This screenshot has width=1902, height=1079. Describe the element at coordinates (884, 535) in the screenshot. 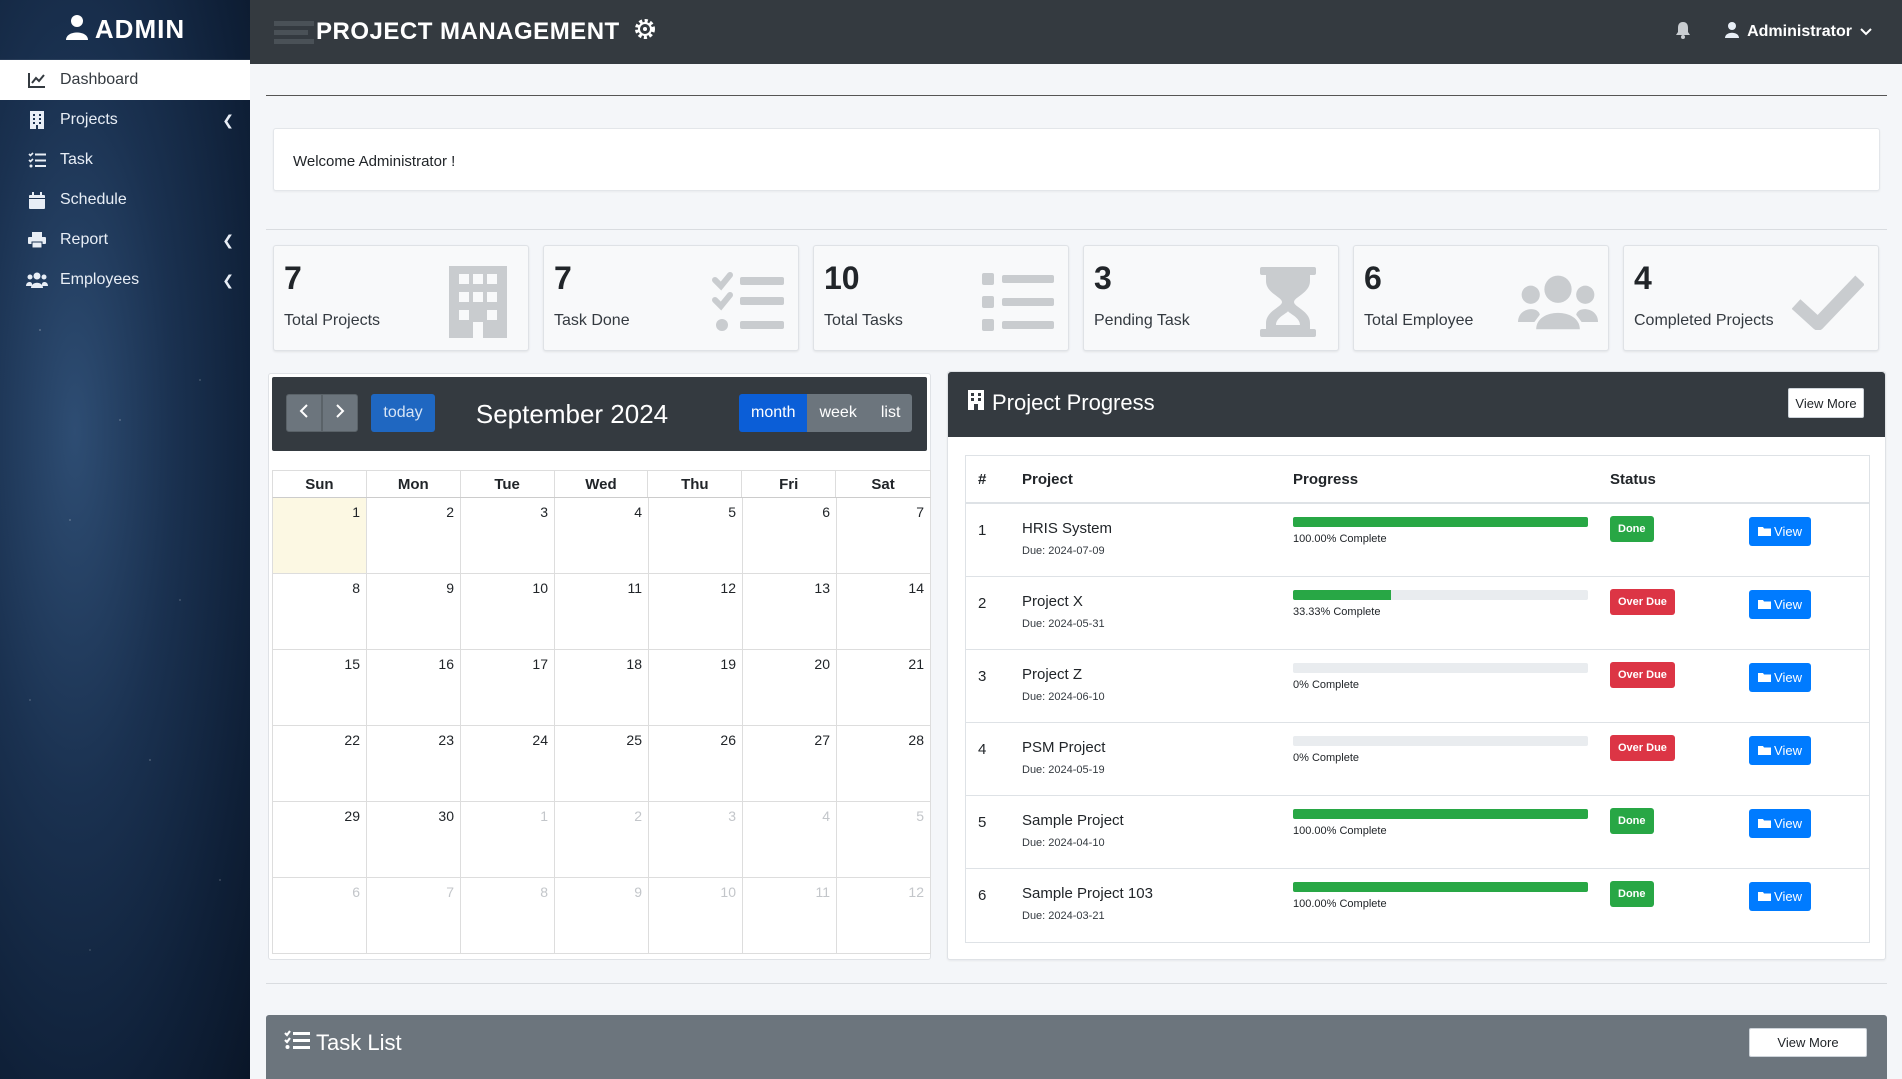

I see `calendar-day: 7` at that location.